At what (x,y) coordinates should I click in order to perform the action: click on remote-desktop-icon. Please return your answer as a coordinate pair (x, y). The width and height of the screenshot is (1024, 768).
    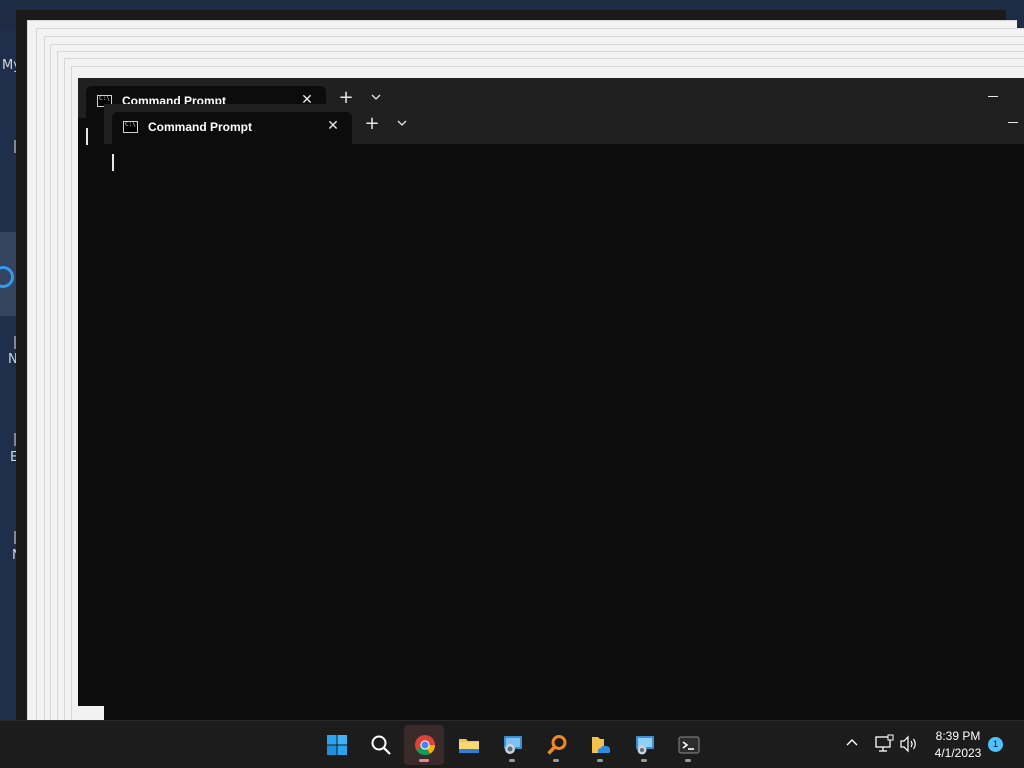
    Looking at the image, I should click on (513, 745).